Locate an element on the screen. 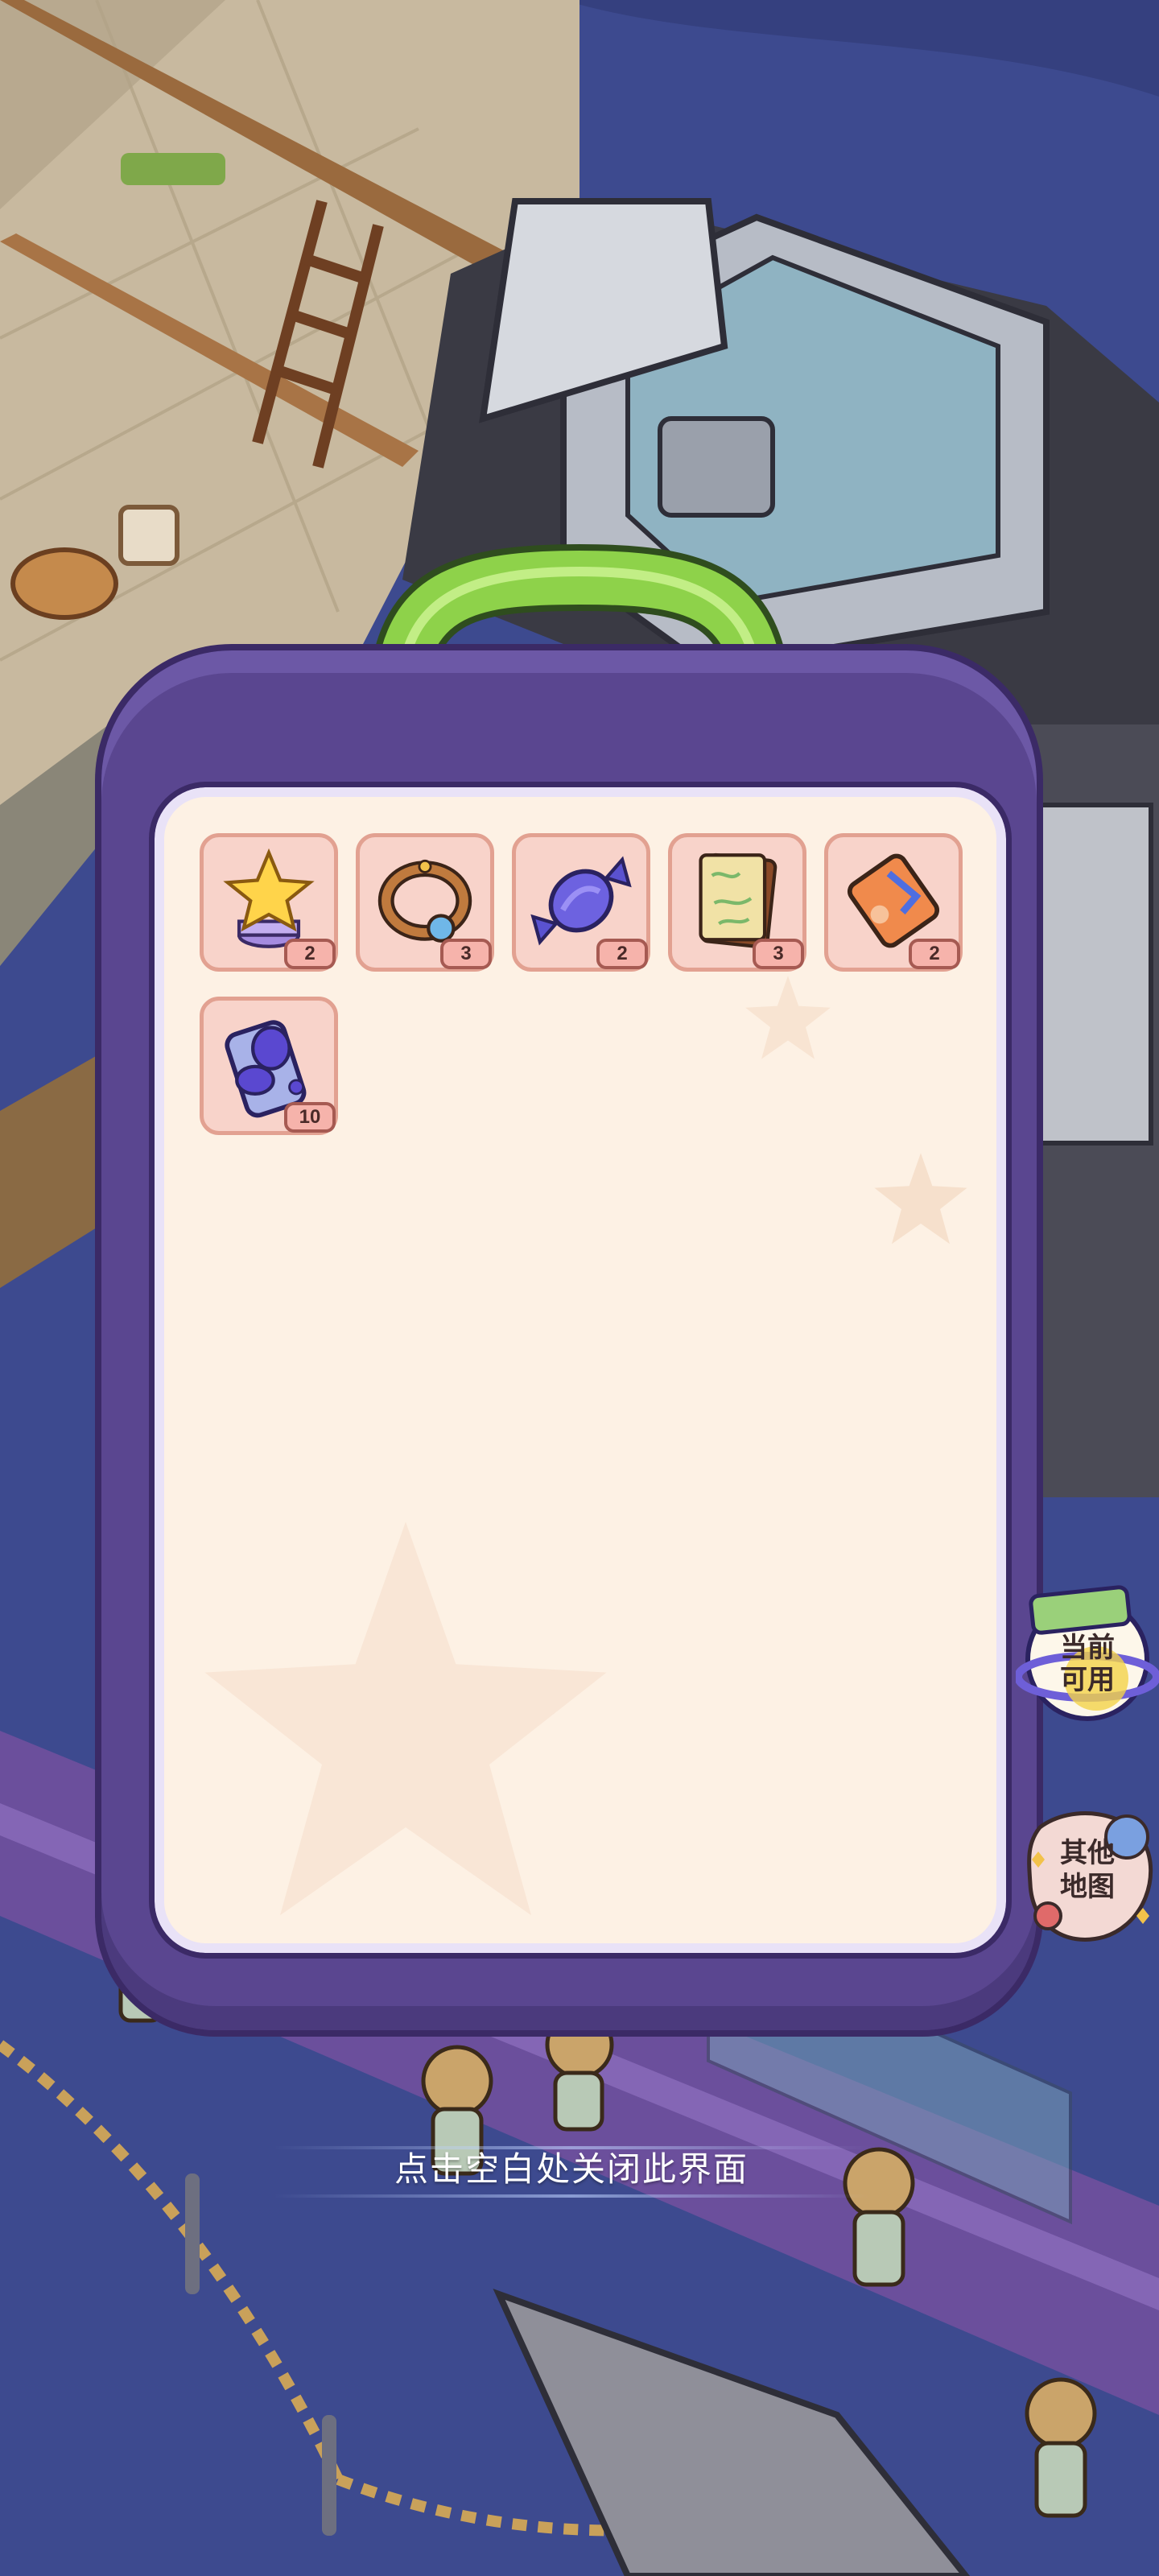 The height and width of the screenshot is (2576, 1159). other-maps-label-line1: 其他 is located at coordinates (1087, 1853).